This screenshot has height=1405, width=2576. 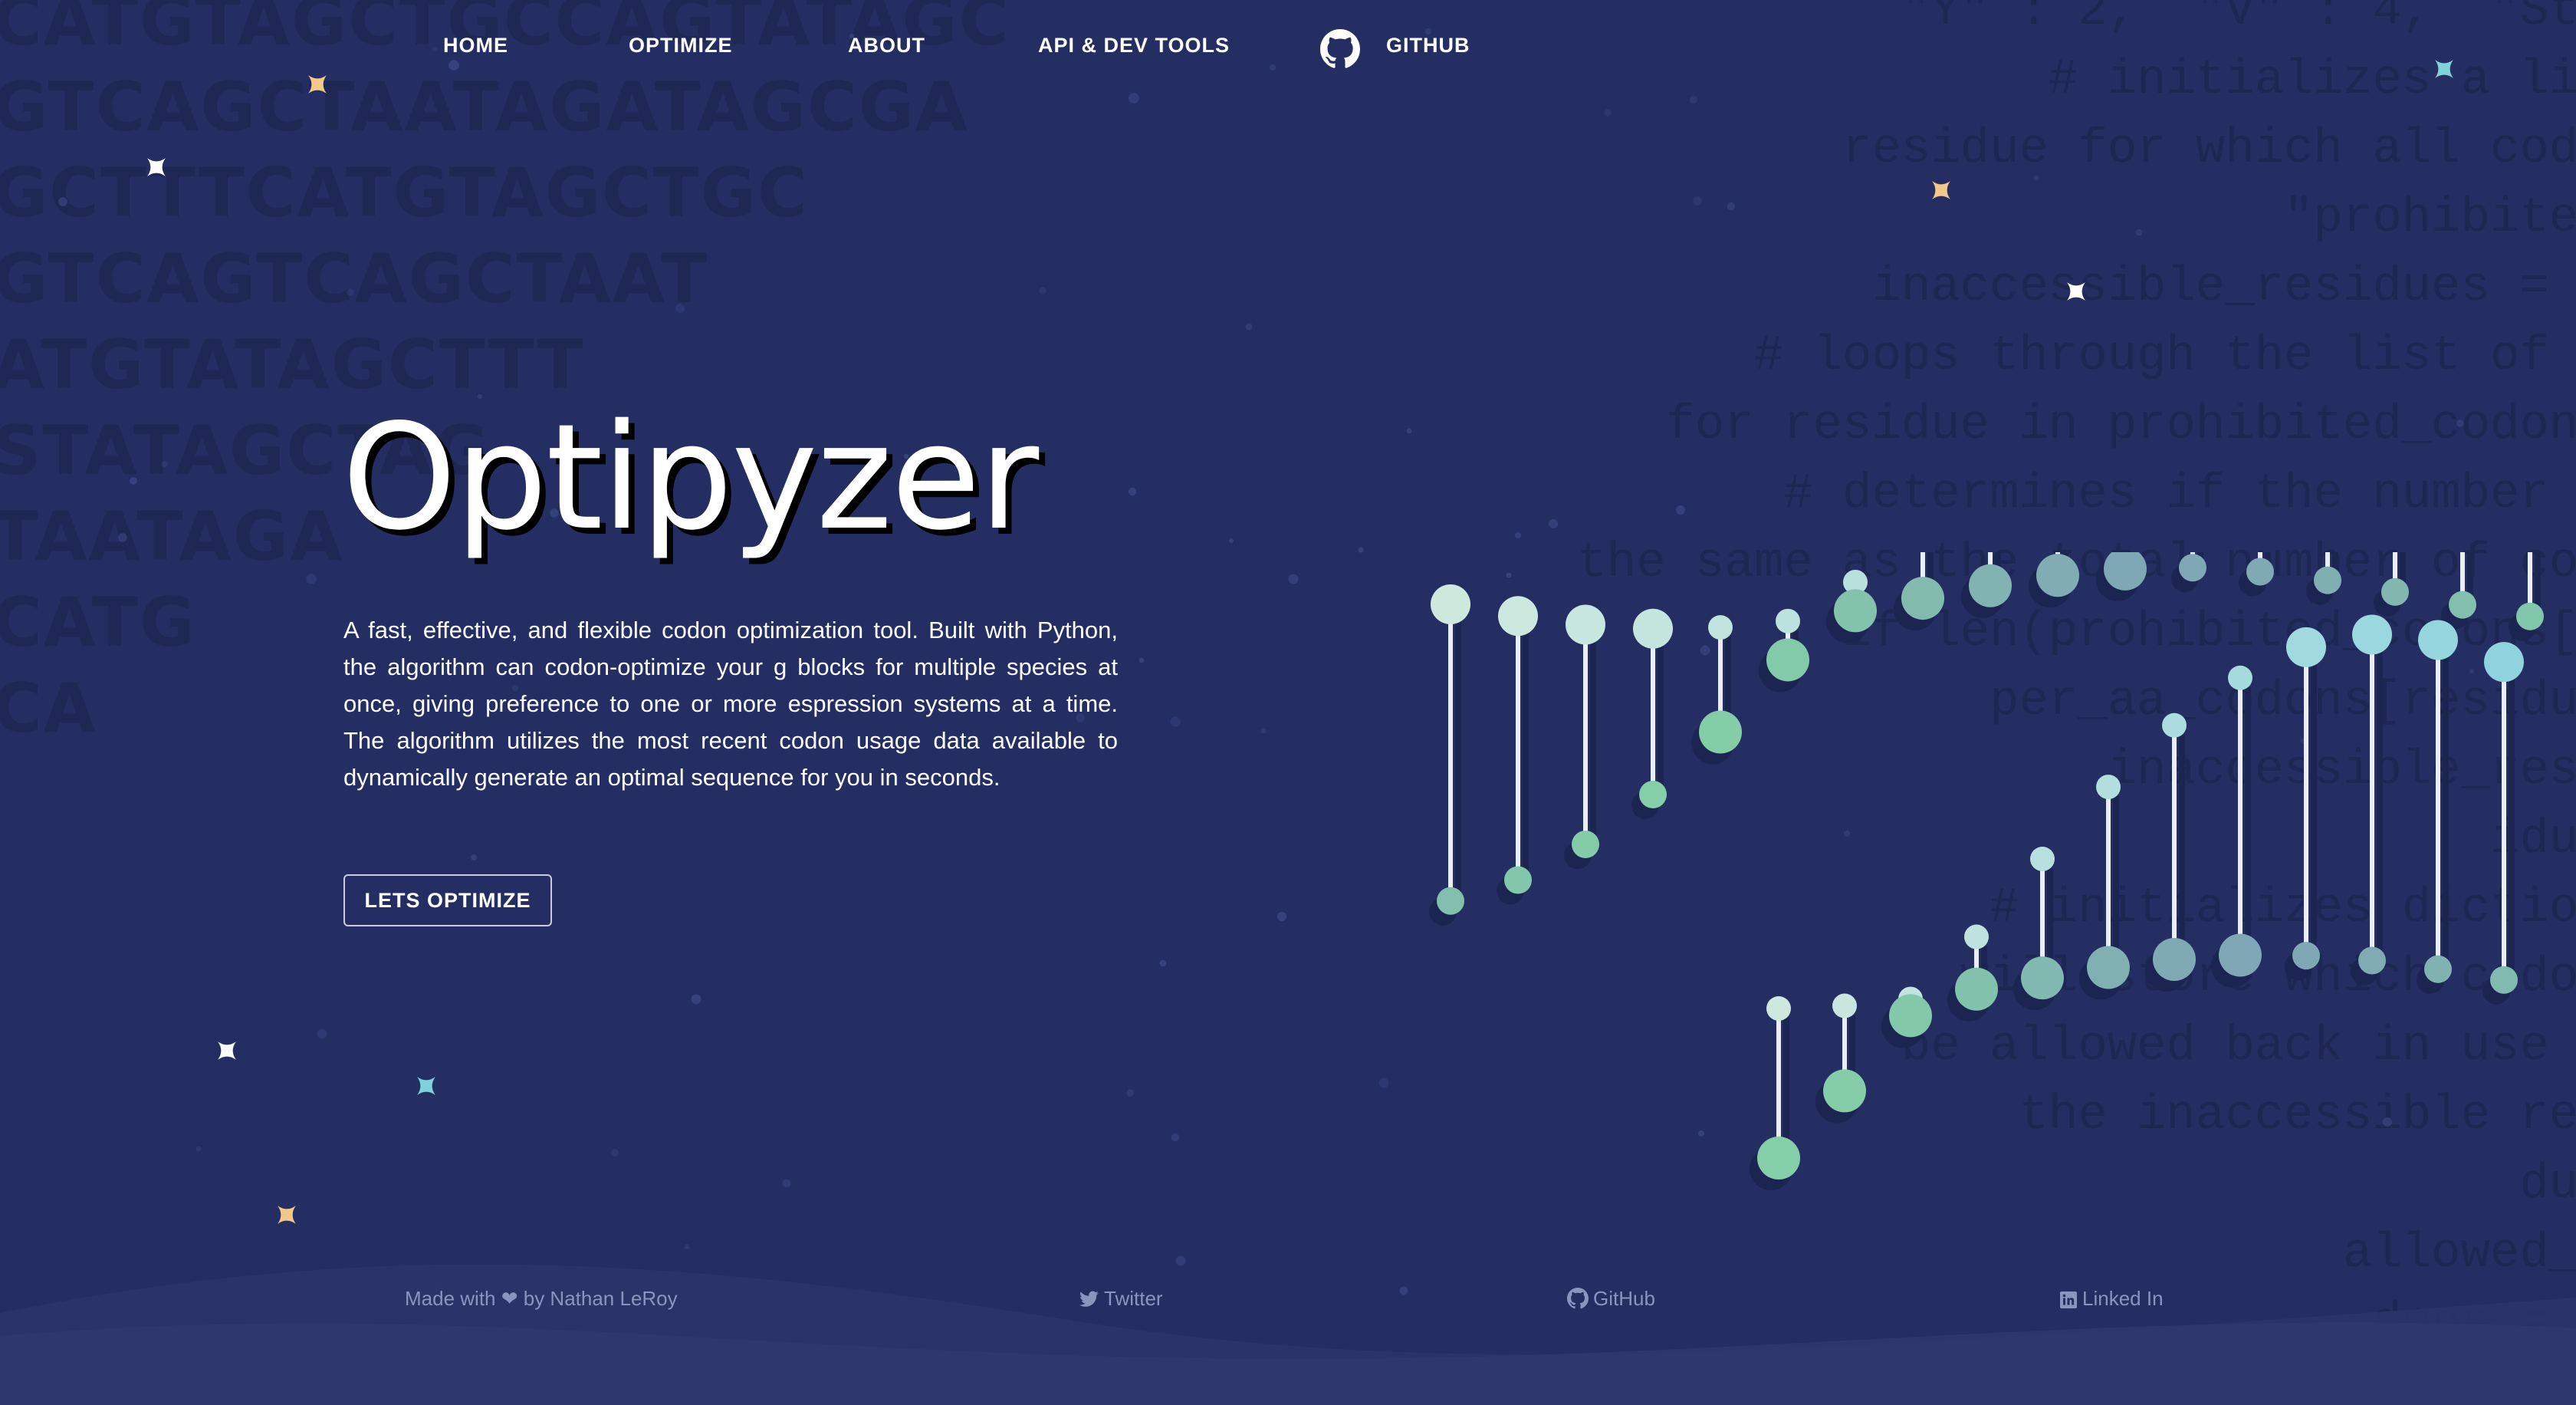 I want to click on nav-about-link: ABOUT, so click(x=887, y=46).